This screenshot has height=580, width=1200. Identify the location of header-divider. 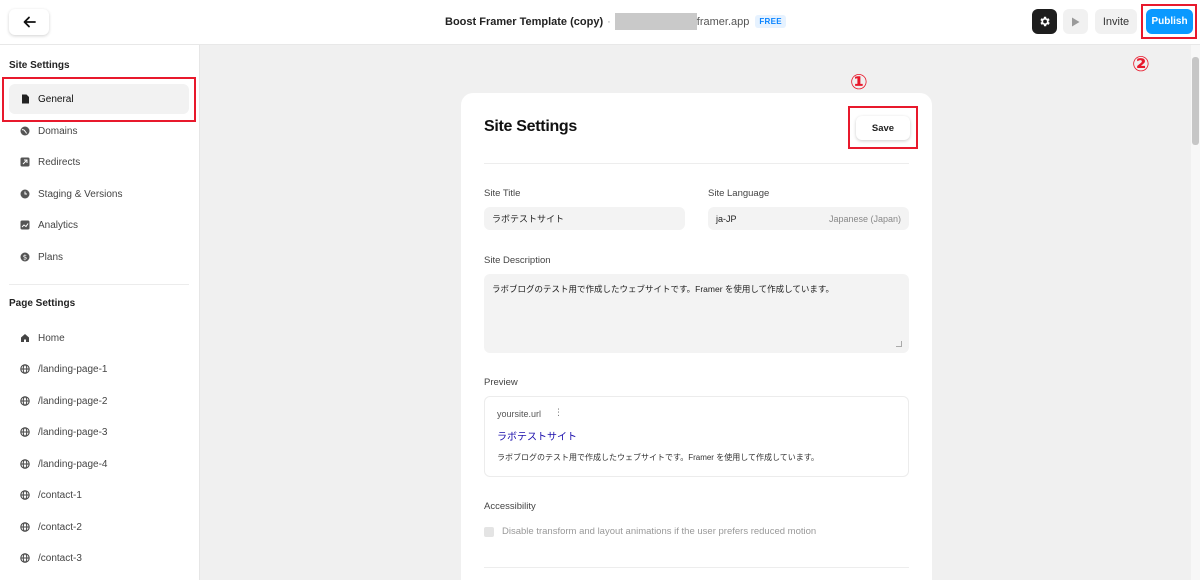
(696, 163).